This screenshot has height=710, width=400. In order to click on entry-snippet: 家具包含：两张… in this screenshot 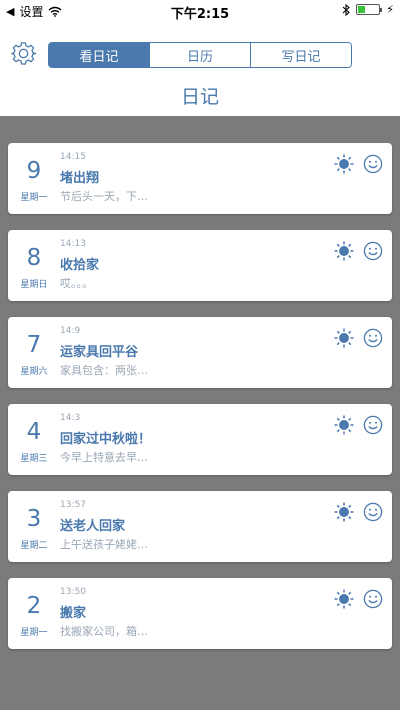, I will do `click(104, 370)`.